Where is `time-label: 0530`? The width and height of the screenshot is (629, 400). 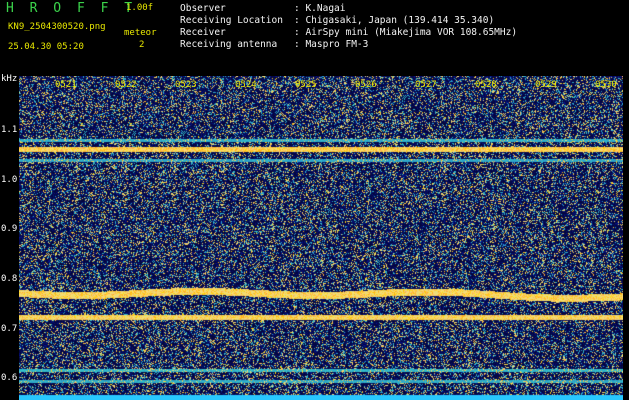 time-label: 0530 is located at coordinates (606, 85).